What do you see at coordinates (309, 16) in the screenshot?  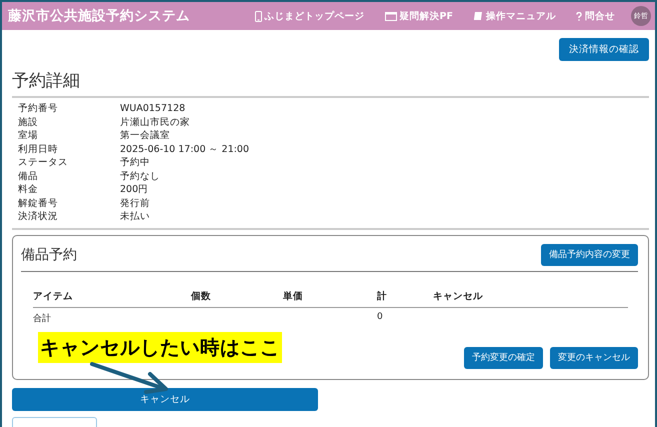 I see `nav-link: ふじまどトップページ` at bounding box center [309, 16].